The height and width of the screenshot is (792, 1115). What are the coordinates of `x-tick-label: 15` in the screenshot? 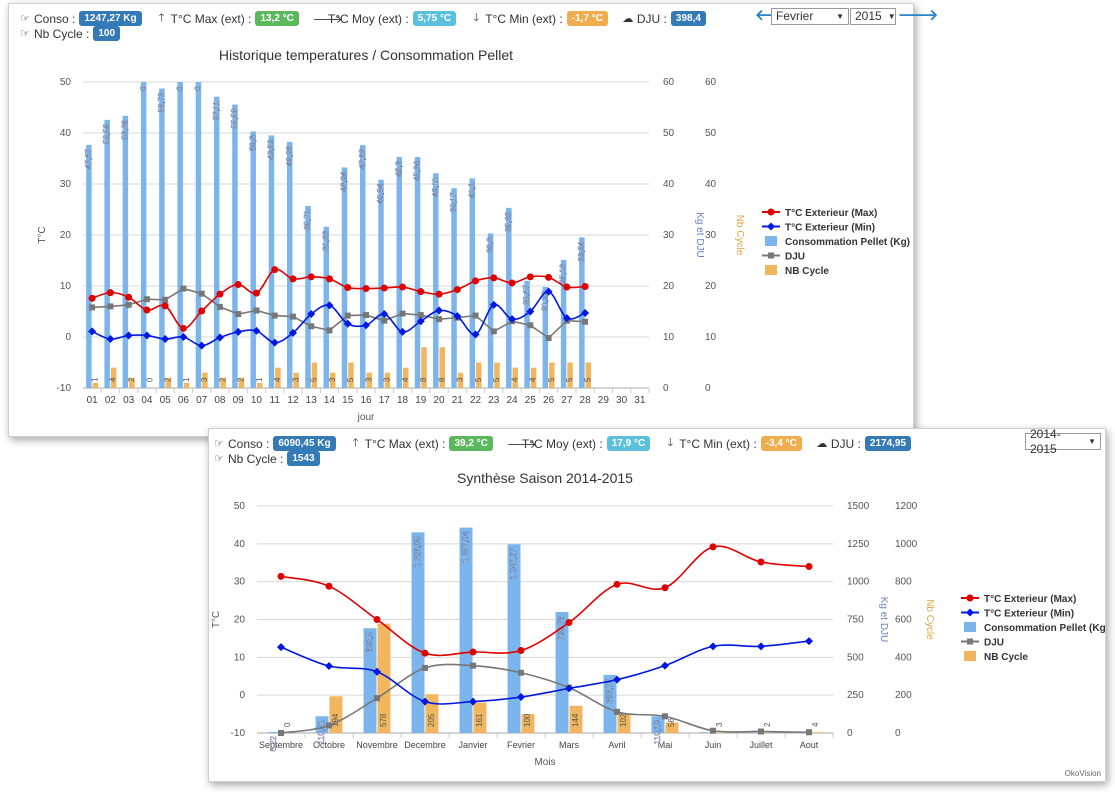 It's located at (348, 400).